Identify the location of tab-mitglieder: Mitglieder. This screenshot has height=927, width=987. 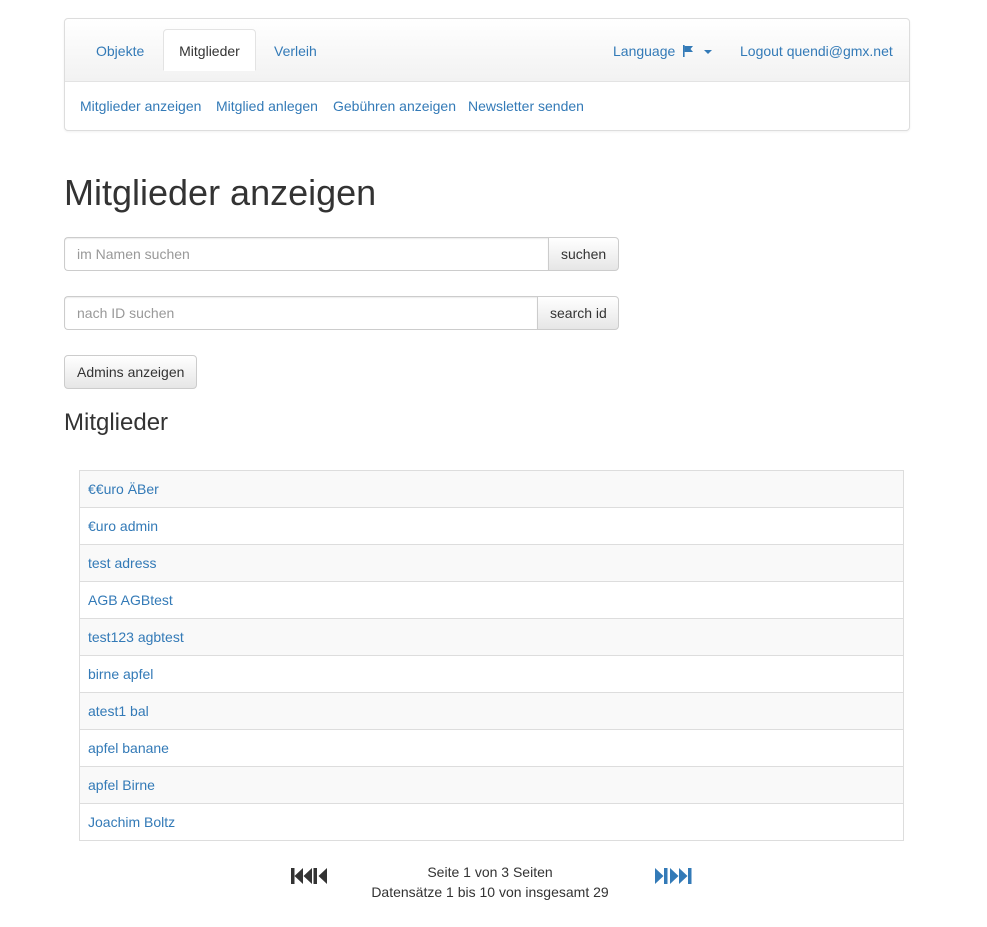
(209, 50).